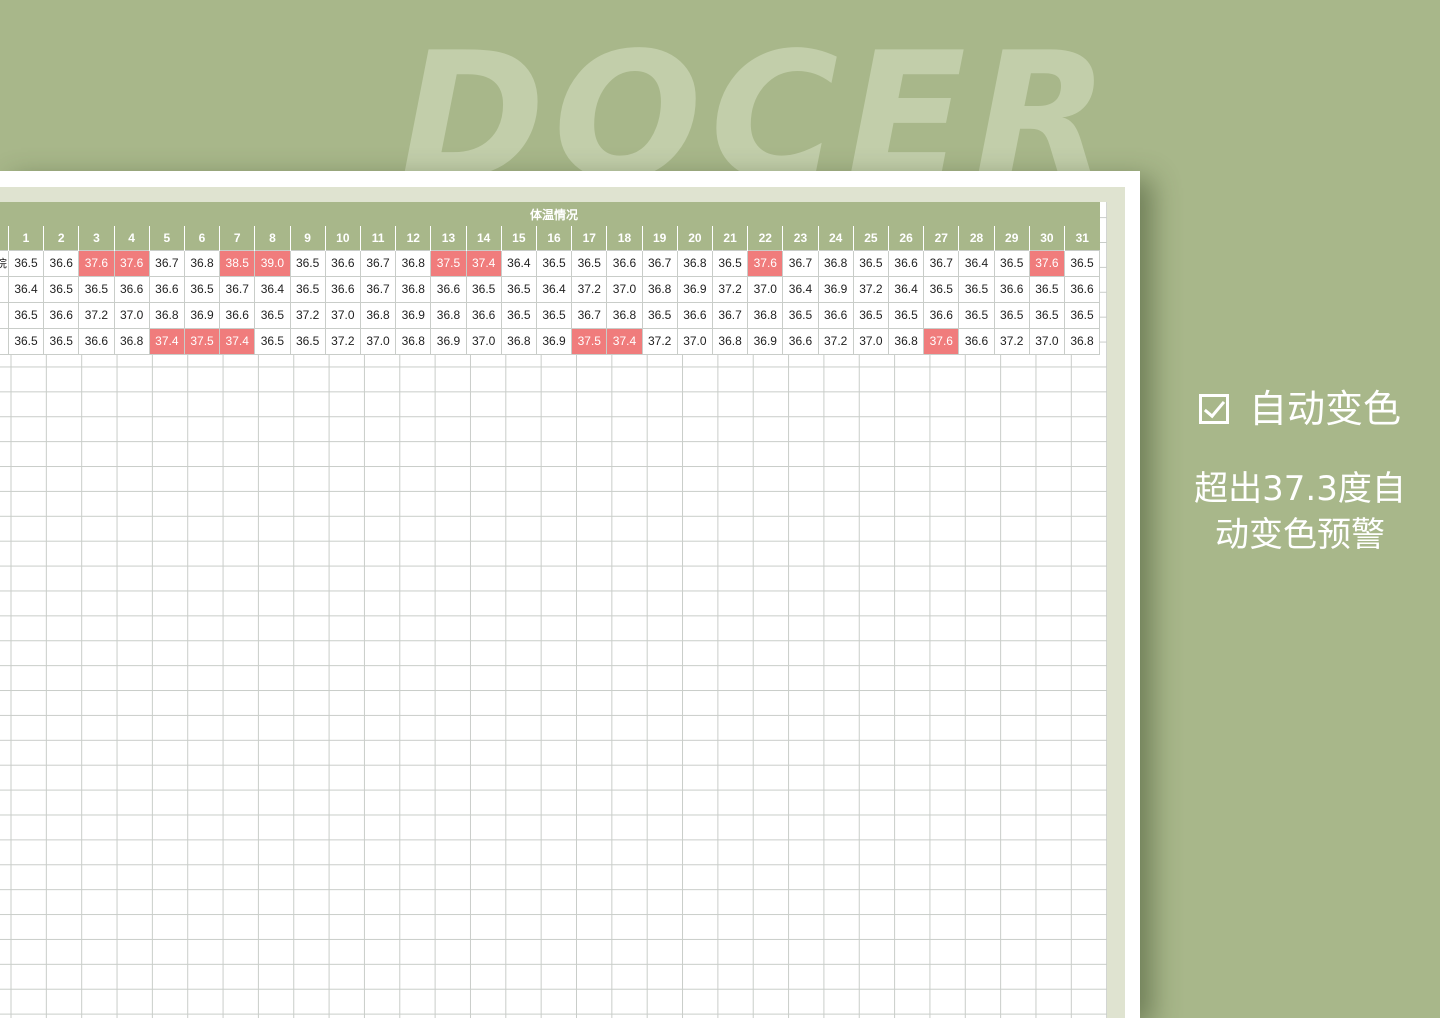 This screenshot has height=1018, width=1440. What do you see at coordinates (342, 238) in the screenshot?
I see `day-header-cell: 10` at bounding box center [342, 238].